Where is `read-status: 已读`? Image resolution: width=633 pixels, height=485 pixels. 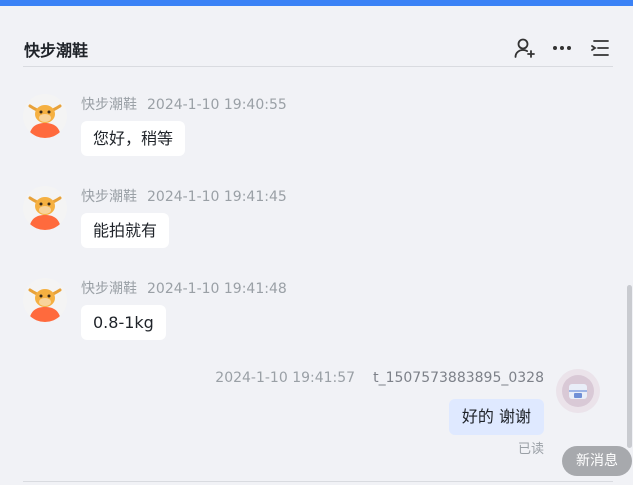
read-status: 已读 is located at coordinates (530, 449).